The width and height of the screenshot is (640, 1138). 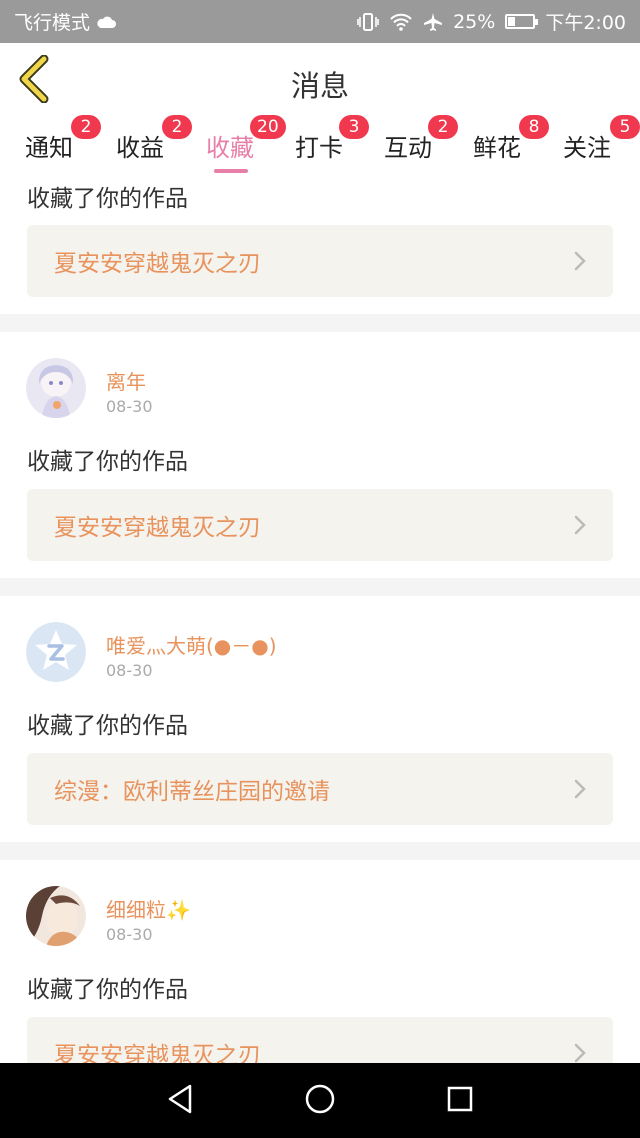 I want to click on tab-earnings: 收益 2, so click(x=154, y=145).